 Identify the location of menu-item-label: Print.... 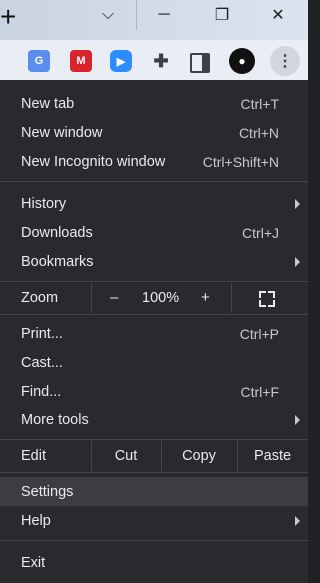
(42, 333).